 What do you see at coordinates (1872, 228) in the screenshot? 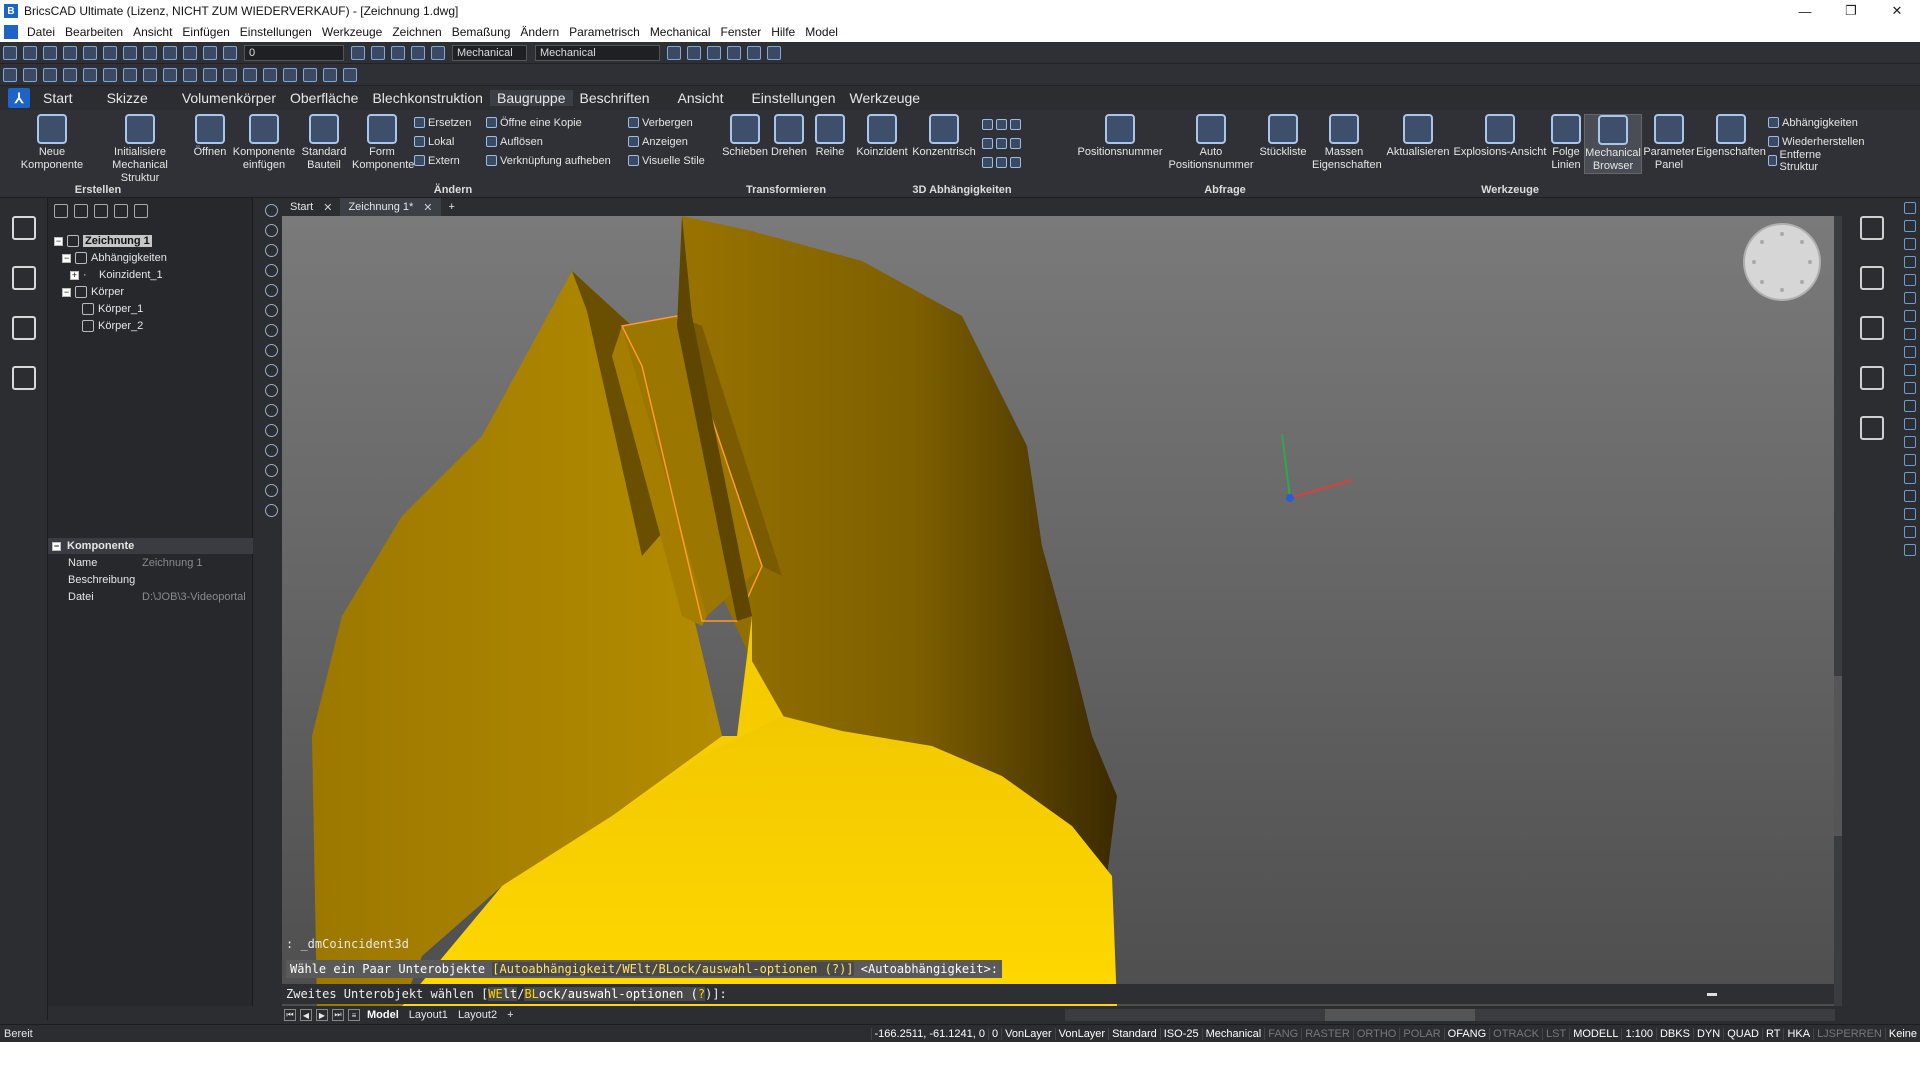
I see `settings-sliders-icon` at bounding box center [1872, 228].